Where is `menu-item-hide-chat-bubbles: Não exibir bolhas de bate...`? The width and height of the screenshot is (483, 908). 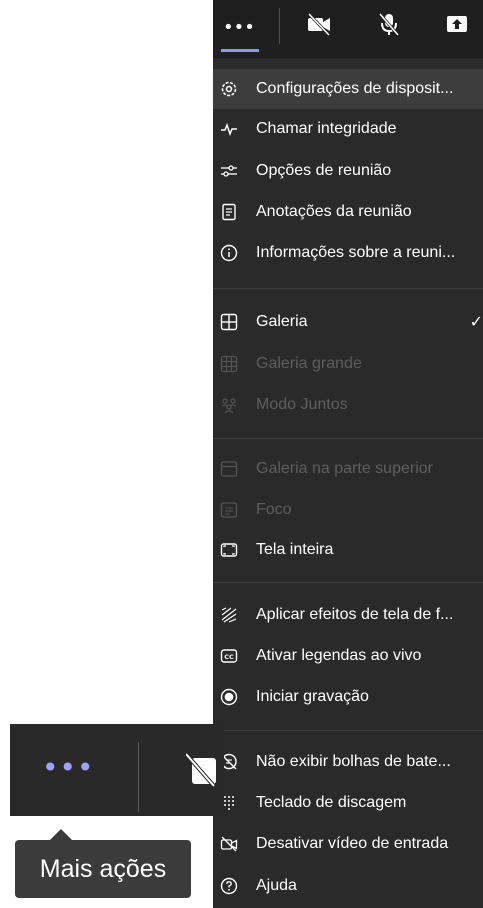 menu-item-hide-chat-bubbles: Não exibir bolhas de bate... is located at coordinates (348, 762).